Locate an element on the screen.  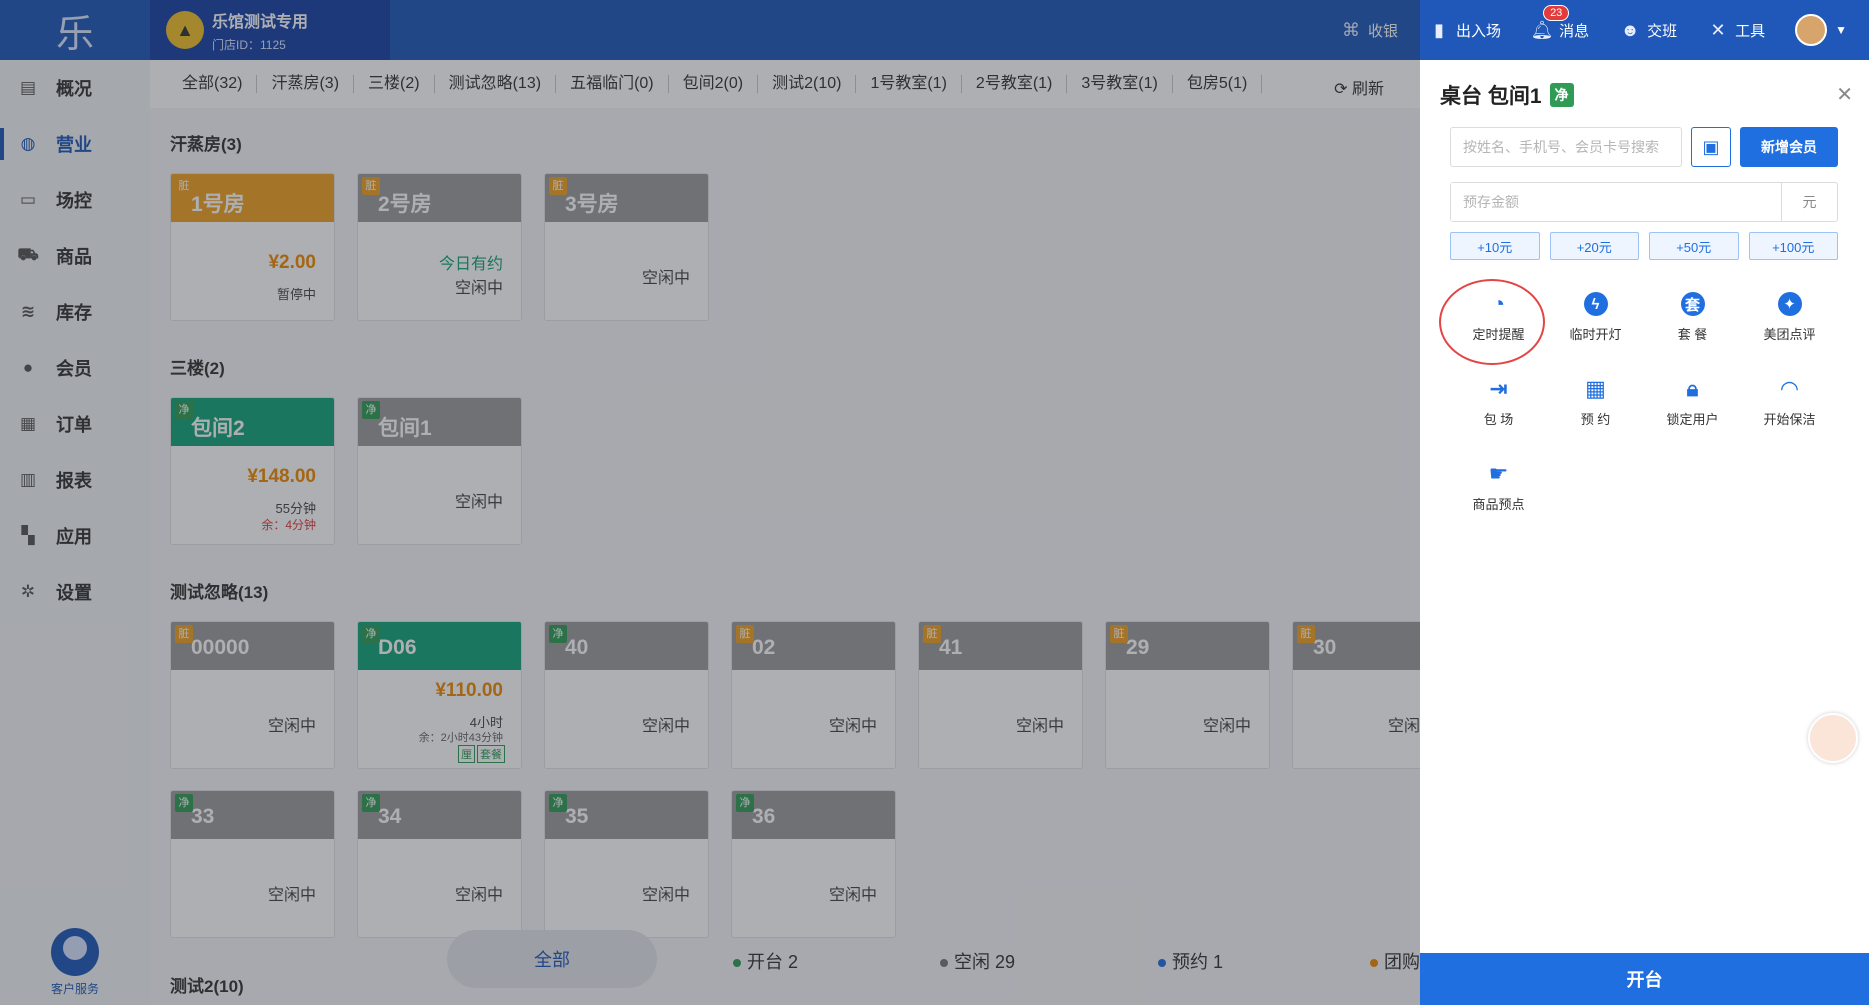
table-card: 净包间2 ¥148.00 55分钟 余：4分钟 is located at coordinates (252, 471).